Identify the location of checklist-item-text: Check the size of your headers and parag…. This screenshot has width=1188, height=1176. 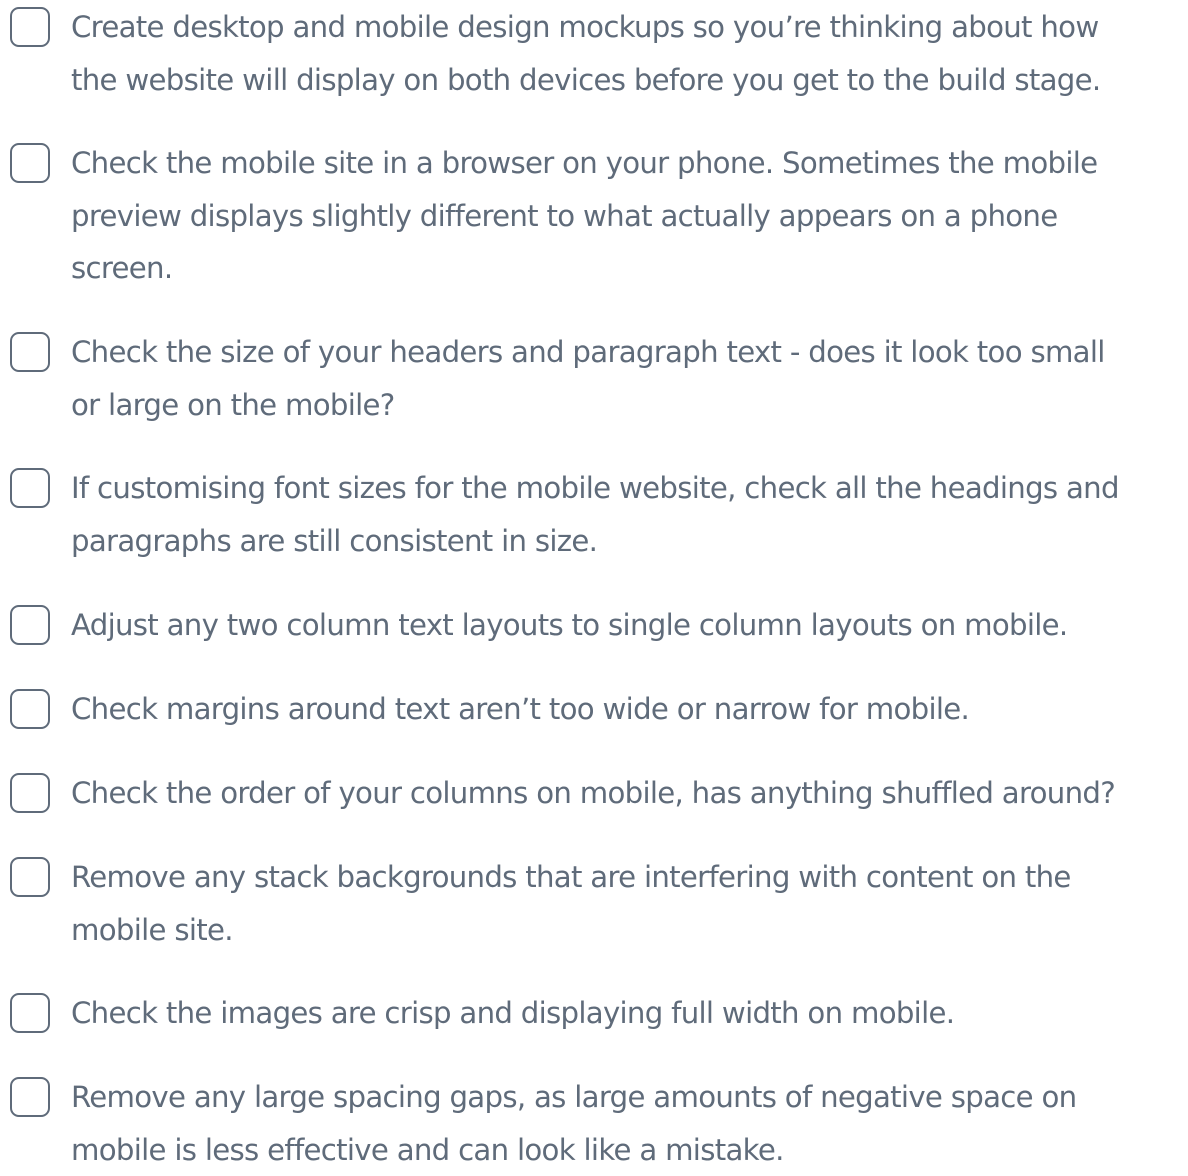
(628, 378).